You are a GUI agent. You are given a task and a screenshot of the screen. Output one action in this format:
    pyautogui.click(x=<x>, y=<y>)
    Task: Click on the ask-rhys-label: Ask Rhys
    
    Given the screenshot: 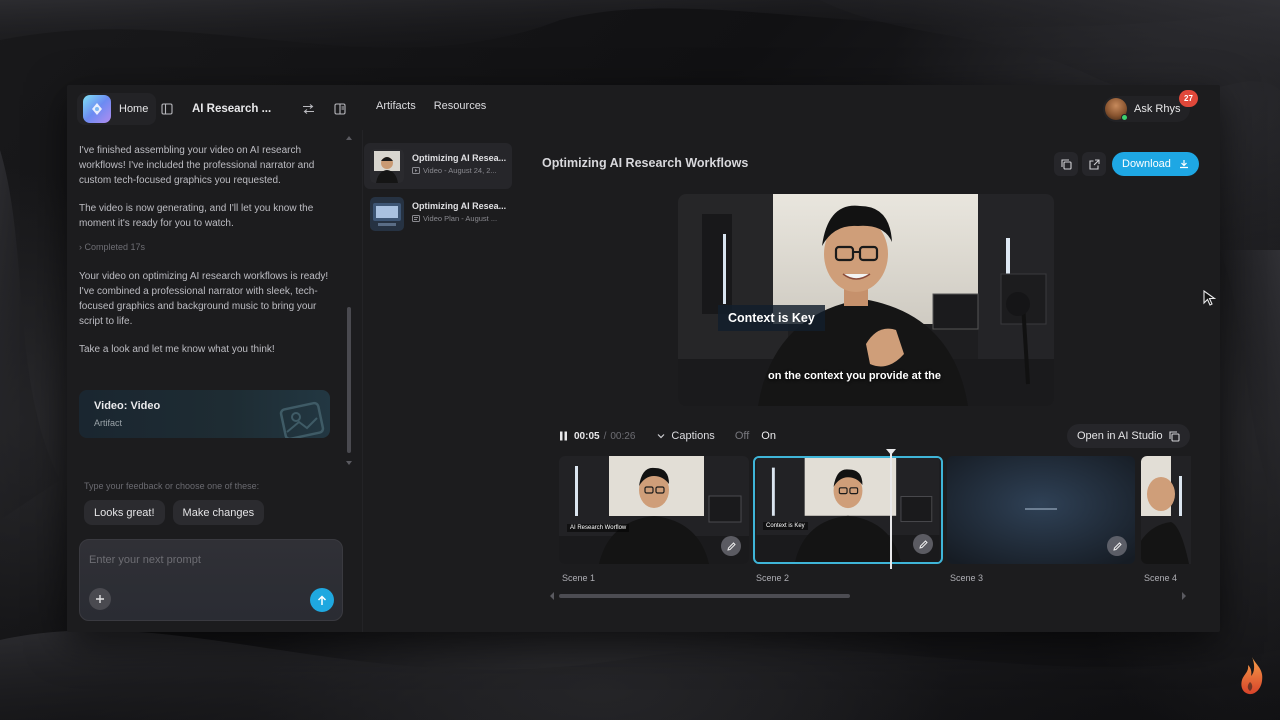 What is the action you would take?
    pyautogui.click(x=1157, y=109)
    